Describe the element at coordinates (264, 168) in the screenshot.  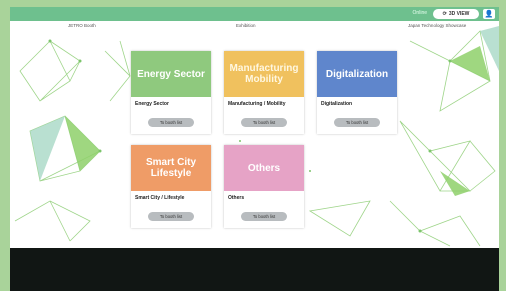
I see `card-tile: Others` at that location.